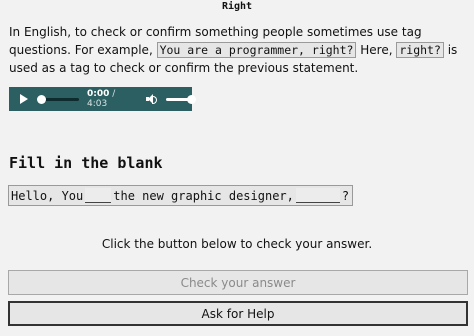 This screenshot has height=336, width=474. I want to click on example-sentence-code: You are a programmer, right?, so click(256, 50).